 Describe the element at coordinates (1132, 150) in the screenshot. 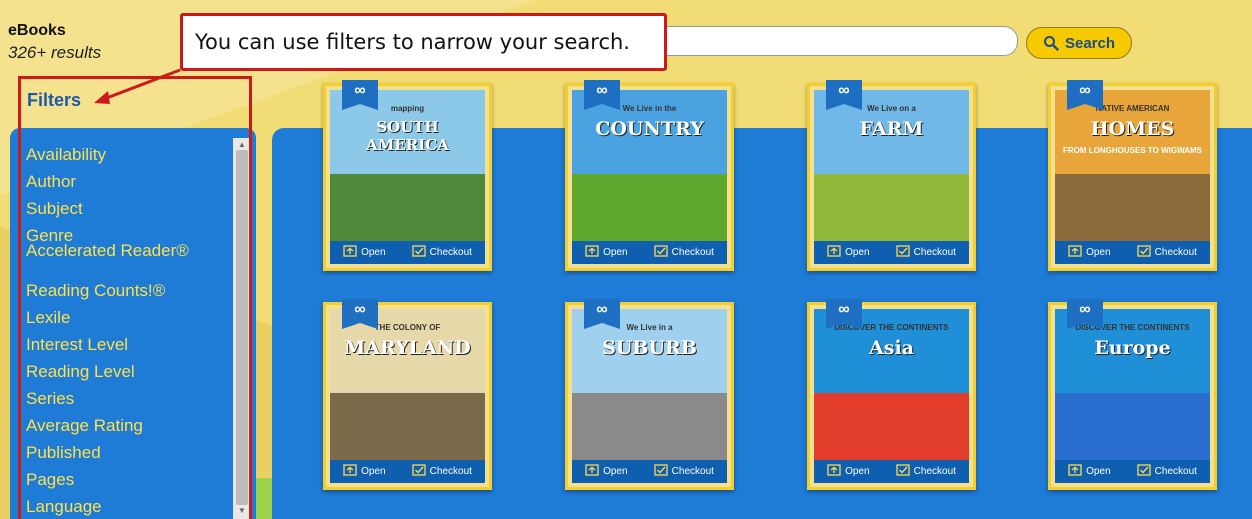

I see `cover-subline: FROM LONGHOUSES TO WIGWAMS` at that location.